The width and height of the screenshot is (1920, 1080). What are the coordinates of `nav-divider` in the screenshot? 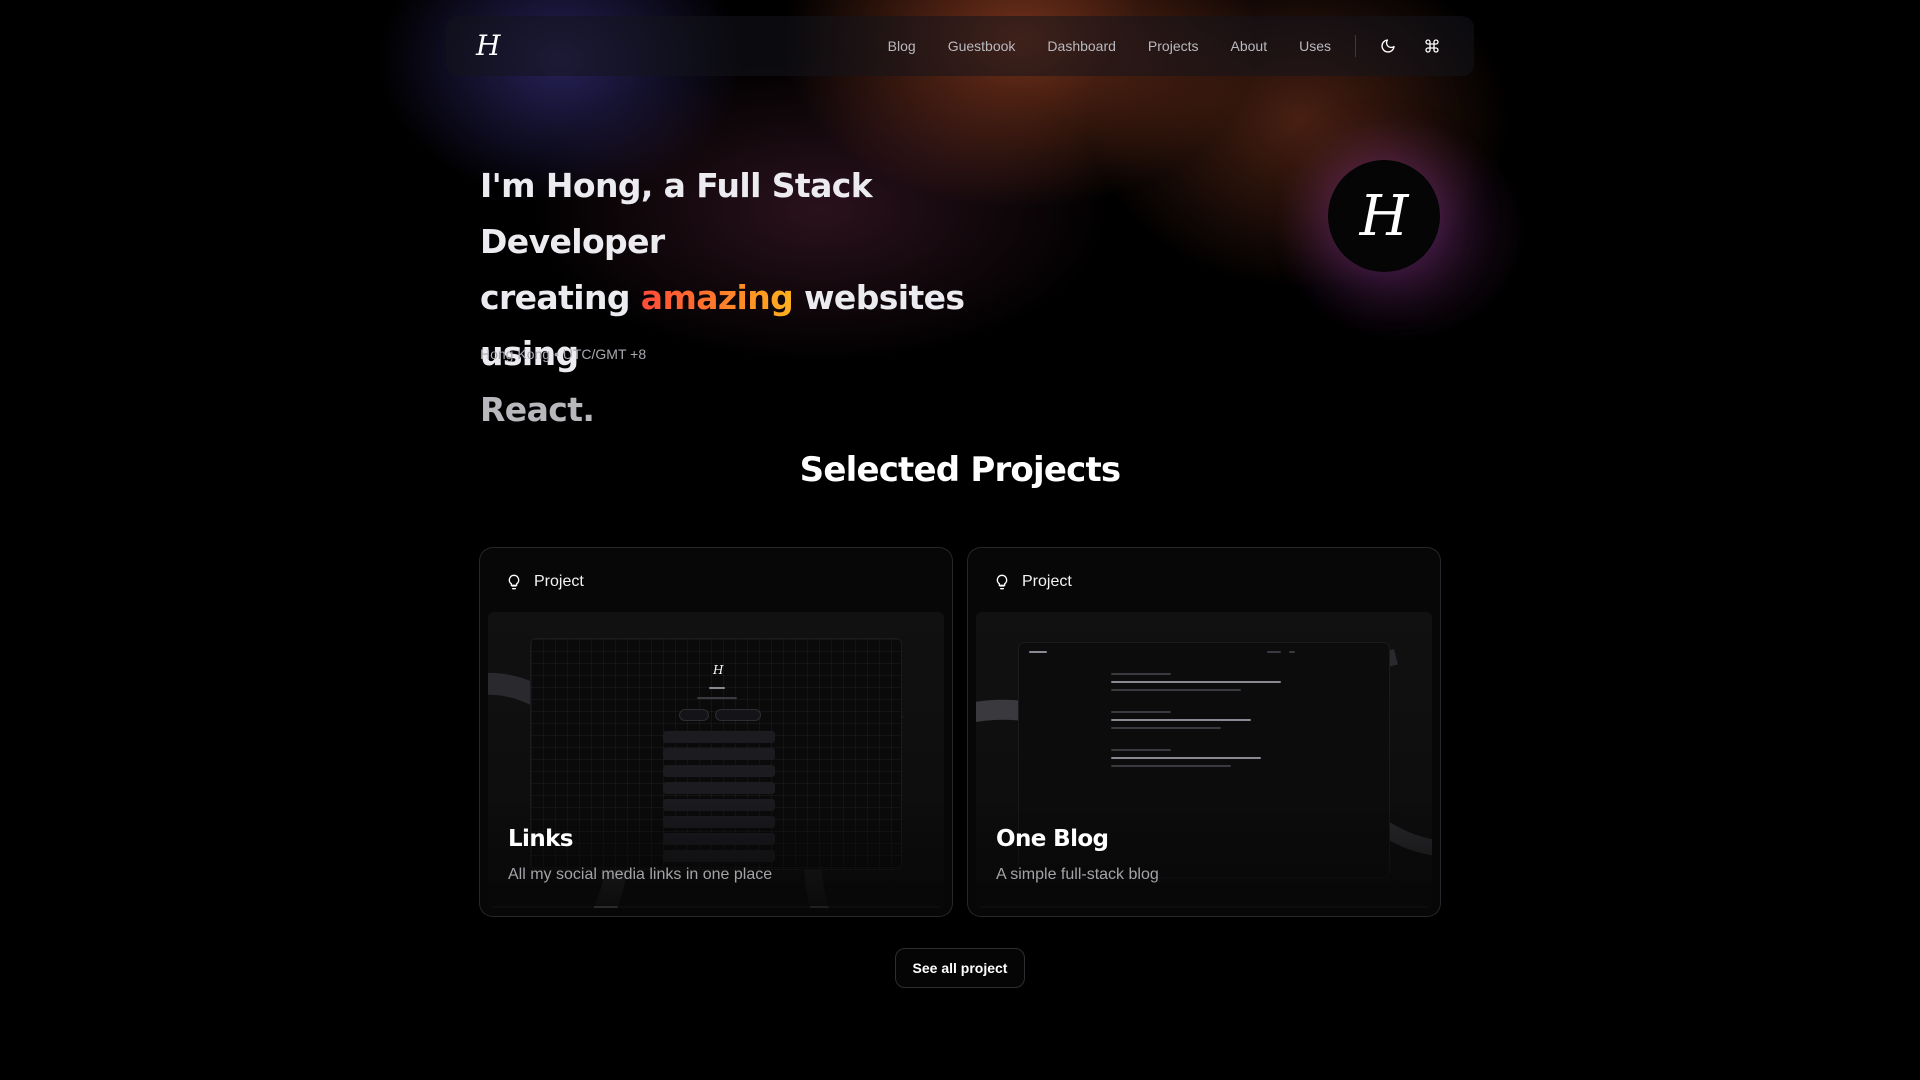 It's located at (1355, 46).